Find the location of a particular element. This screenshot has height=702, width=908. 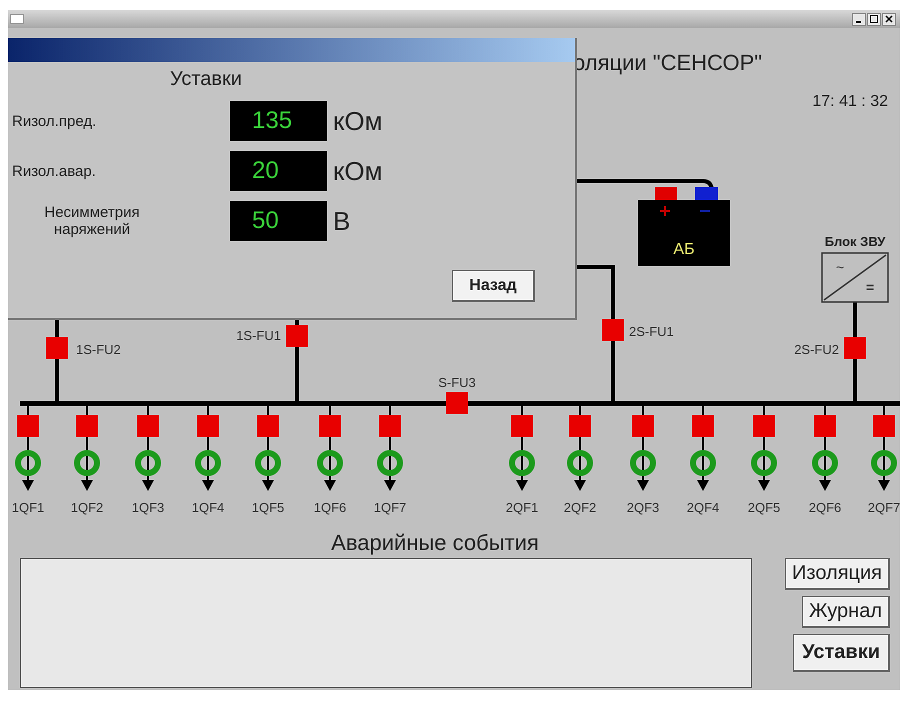

app-icon is located at coordinates (17, 19).